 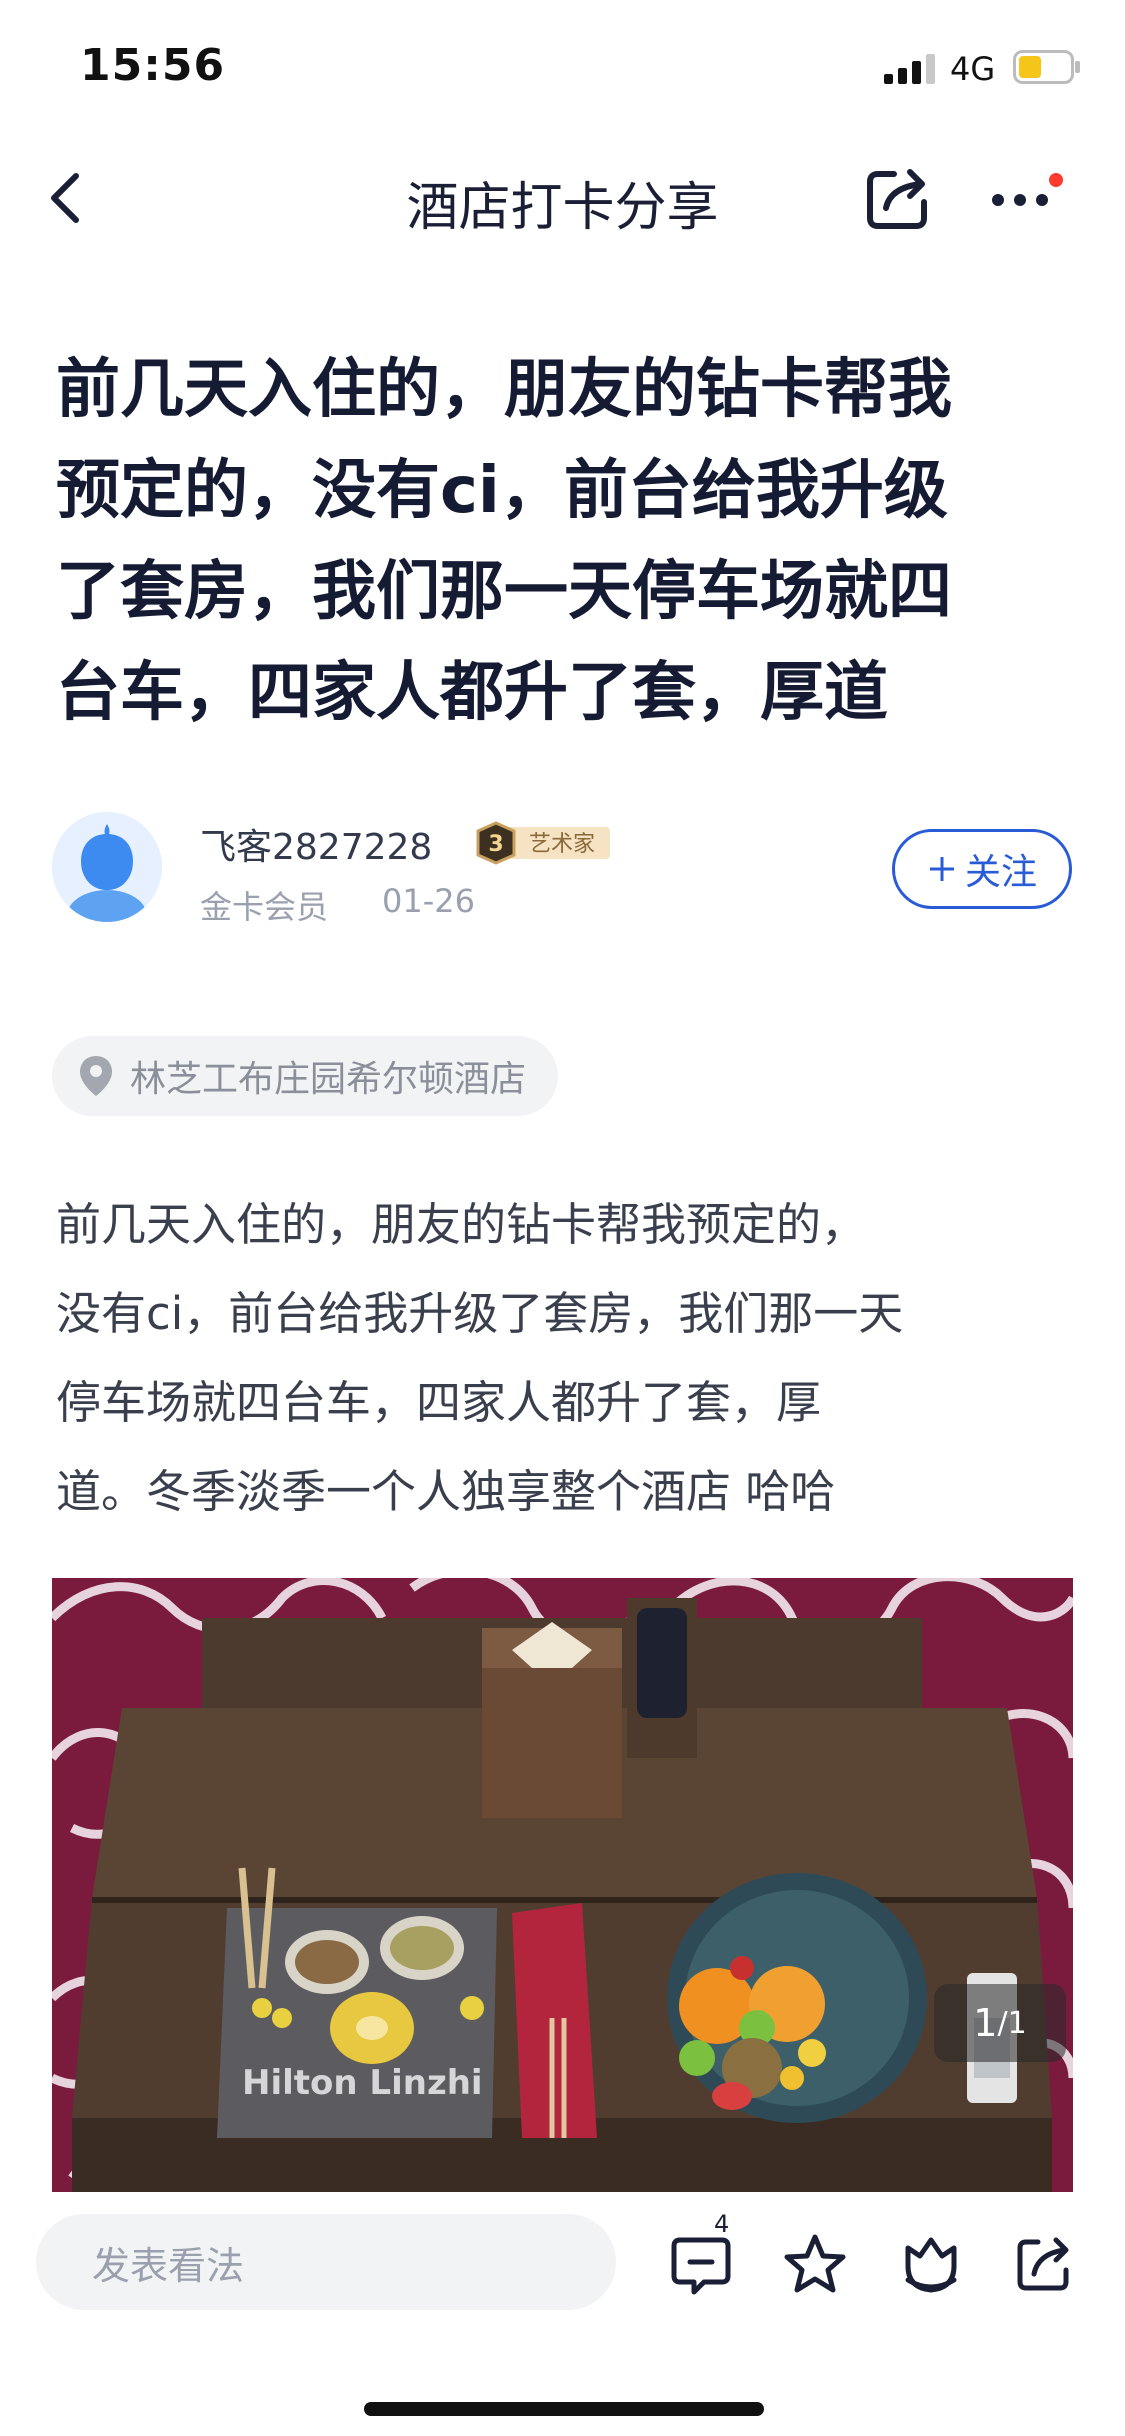 What do you see at coordinates (461, 1224) in the screenshot?
I see `post-body-line: 前几天入住的，朋友的钻卡帮我预定的，` at bounding box center [461, 1224].